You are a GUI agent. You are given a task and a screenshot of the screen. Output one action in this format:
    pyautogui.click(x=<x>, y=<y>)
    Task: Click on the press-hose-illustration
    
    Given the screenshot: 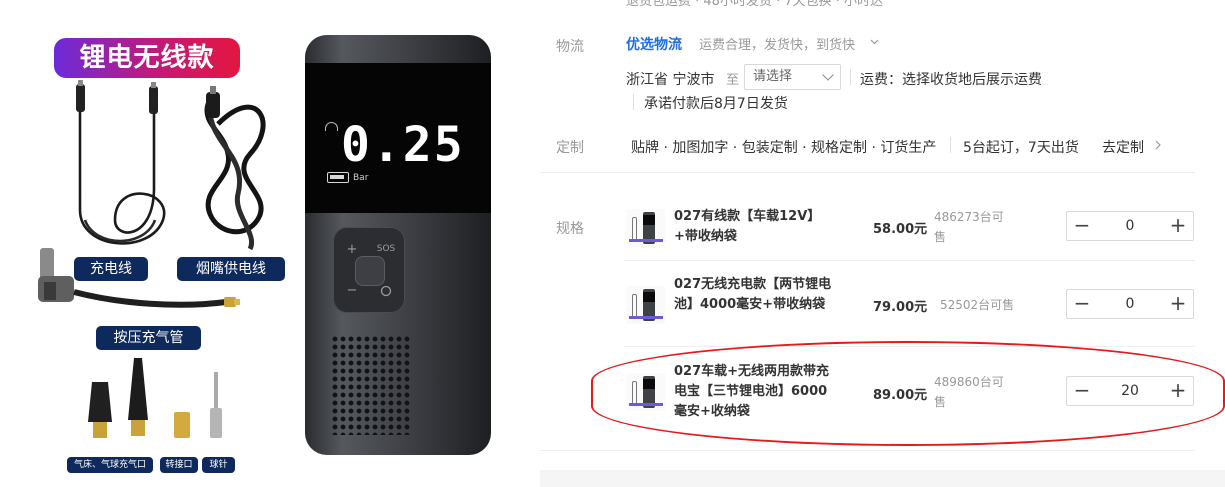 What is the action you would take?
    pyautogui.click(x=139, y=278)
    